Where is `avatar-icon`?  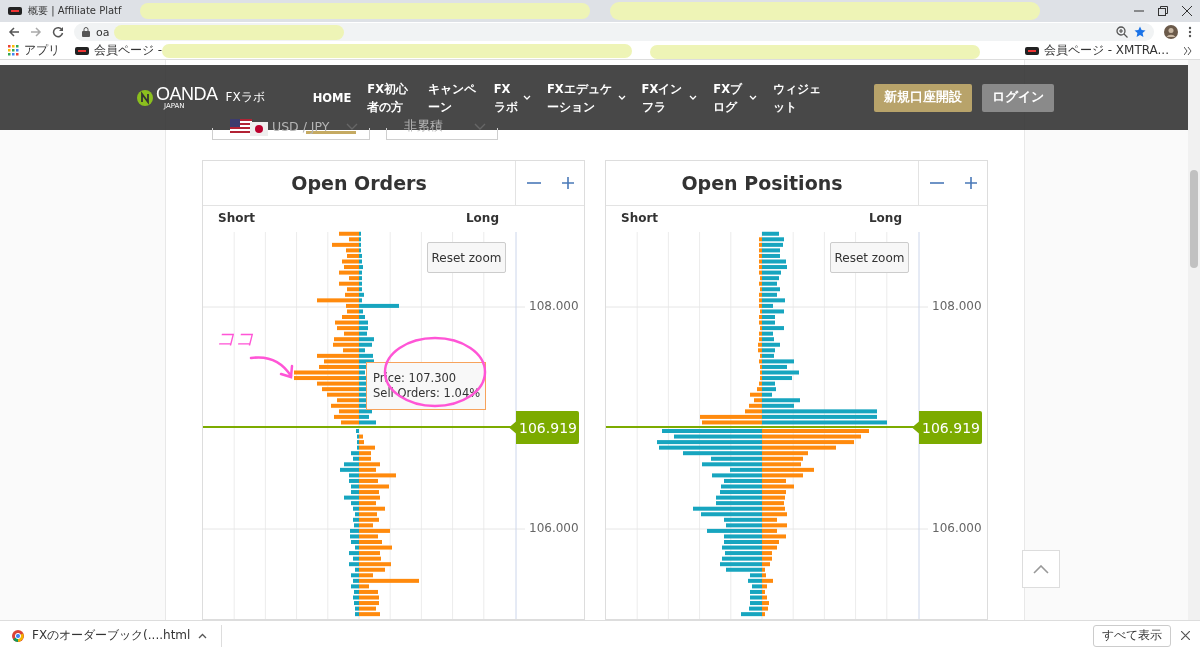 avatar-icon is located at coordinates (1171, 32).